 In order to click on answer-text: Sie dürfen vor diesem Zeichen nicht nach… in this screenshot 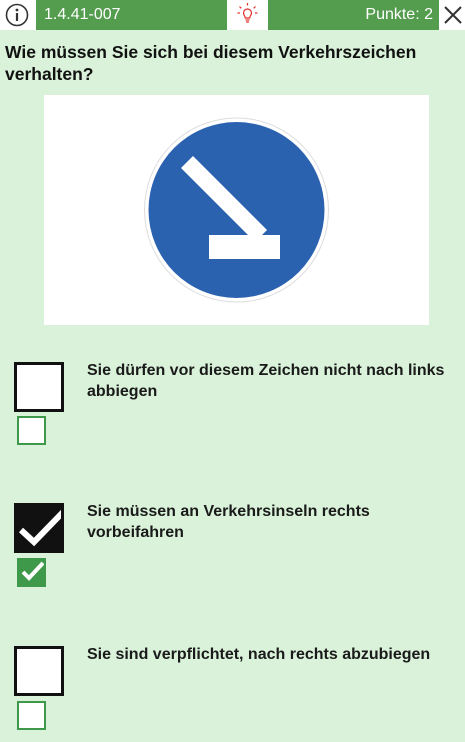, I will do `click(272, 381)`.